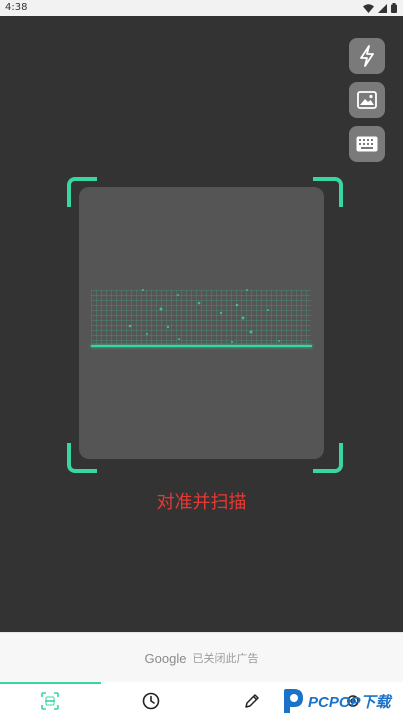  What do you see at coordinates (394, 8) in the screenshot?
I see `battery-icon` at bounding box center [394, 8].